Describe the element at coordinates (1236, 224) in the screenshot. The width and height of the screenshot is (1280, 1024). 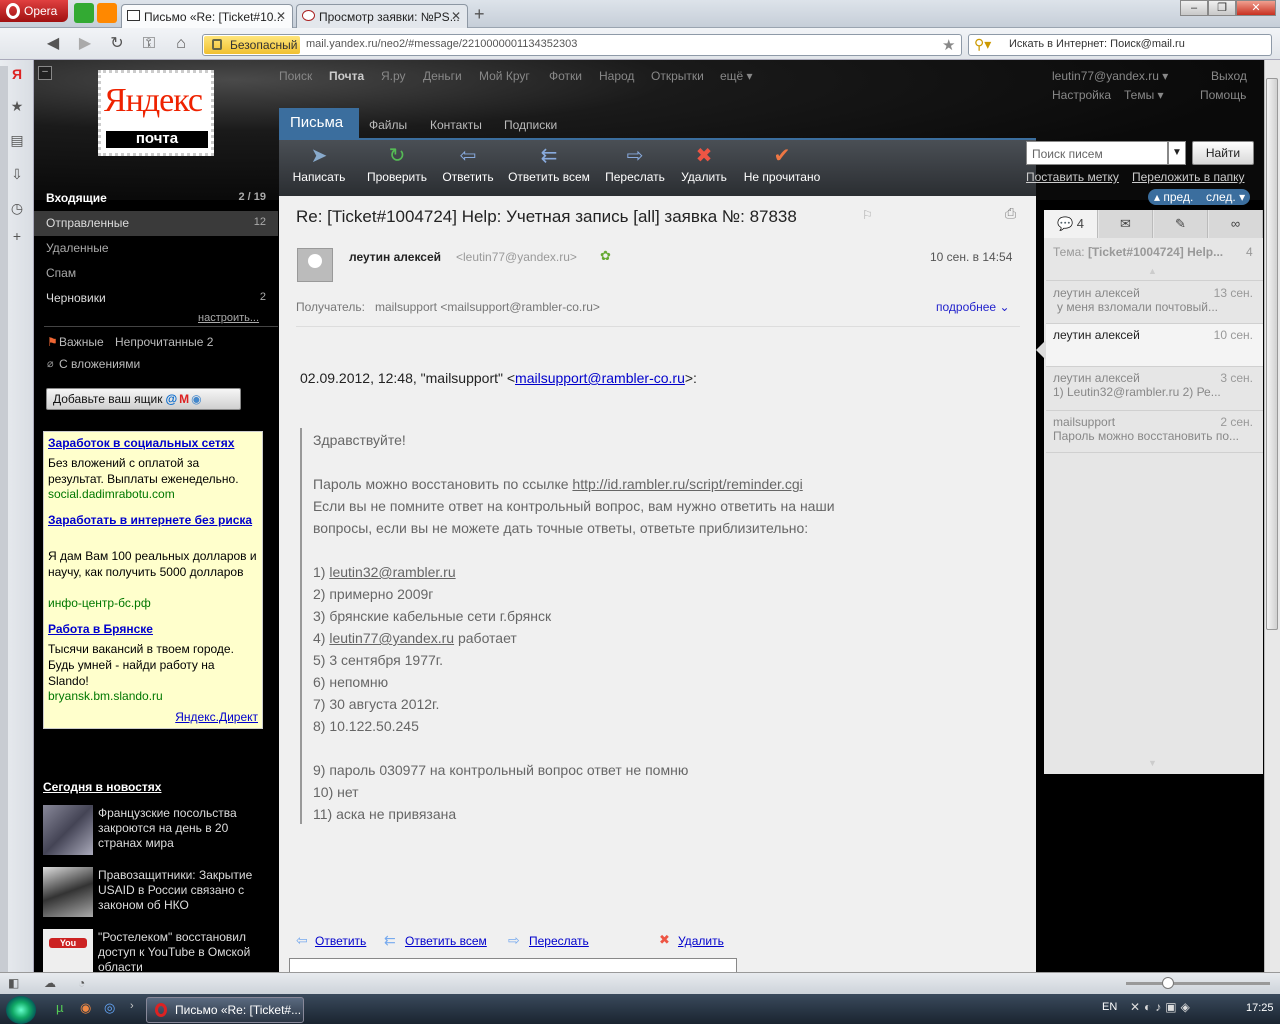
I see `tab-links: ∞` at that location.